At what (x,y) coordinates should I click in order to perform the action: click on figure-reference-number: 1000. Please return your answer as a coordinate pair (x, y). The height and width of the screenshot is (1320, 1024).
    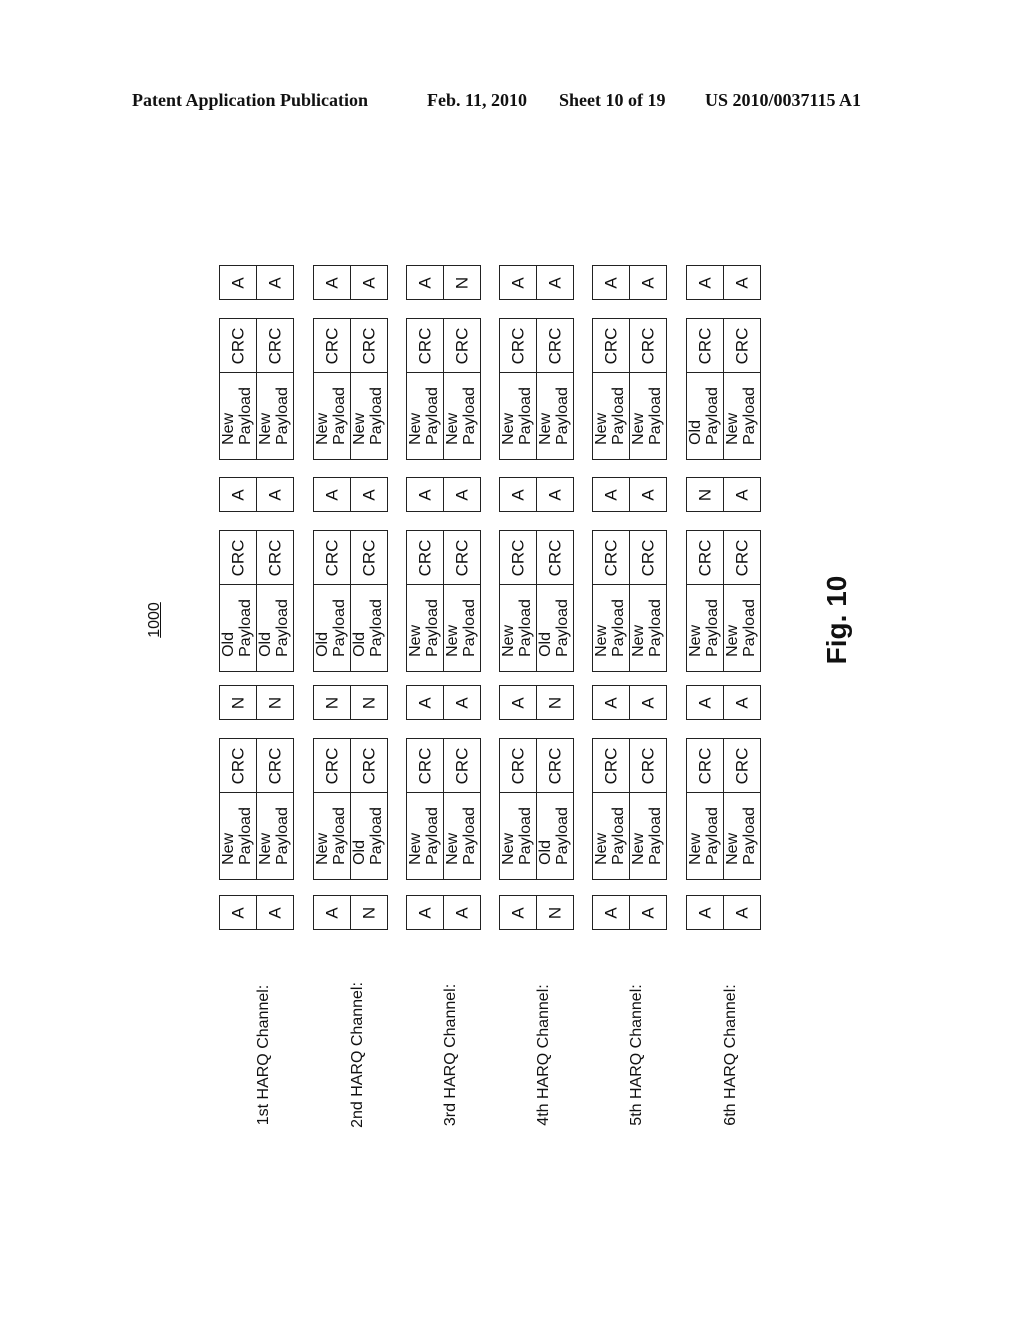
    Looking at the image, I should click on (154, 620).